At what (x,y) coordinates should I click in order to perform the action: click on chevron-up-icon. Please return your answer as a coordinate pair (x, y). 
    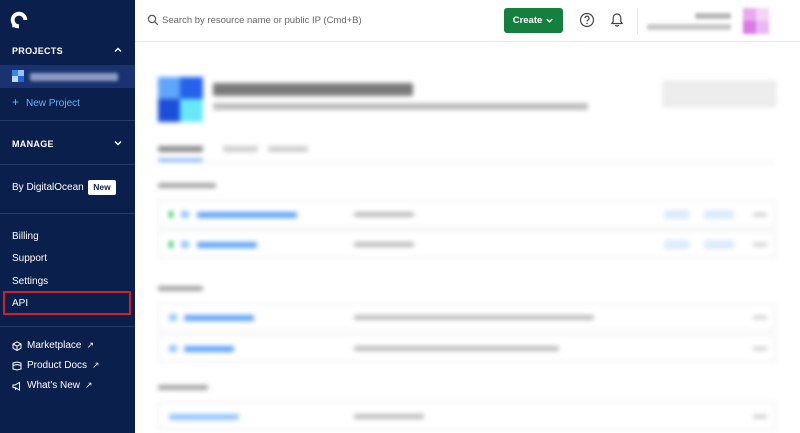
    Looking at the image, I should click on (118, 50).